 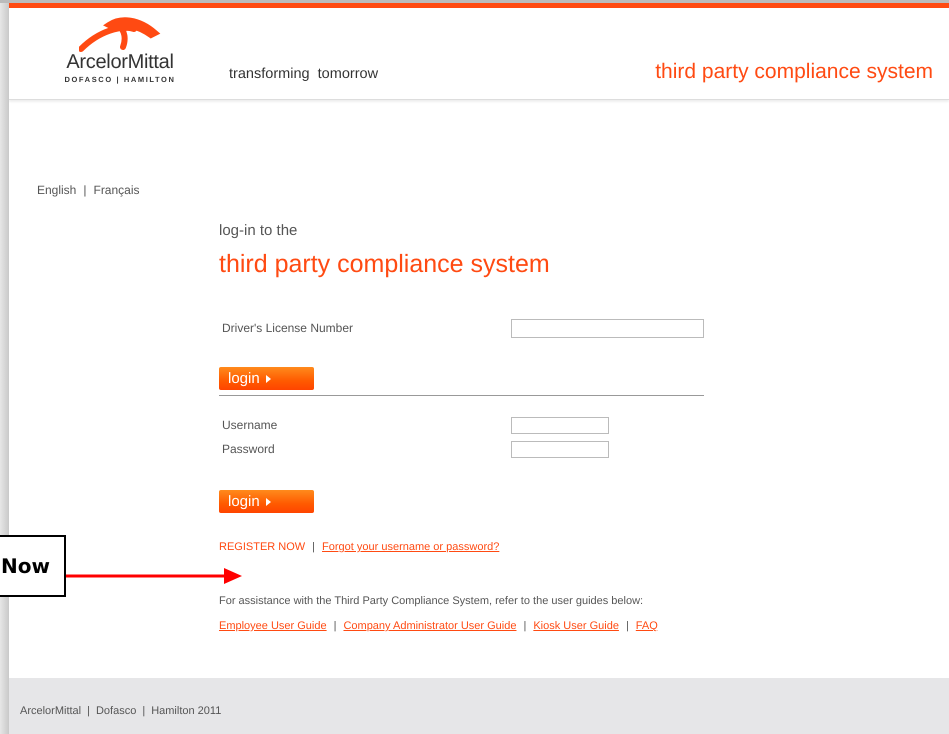 I want to click on callout-box: Now, so click(x=33, y=566).